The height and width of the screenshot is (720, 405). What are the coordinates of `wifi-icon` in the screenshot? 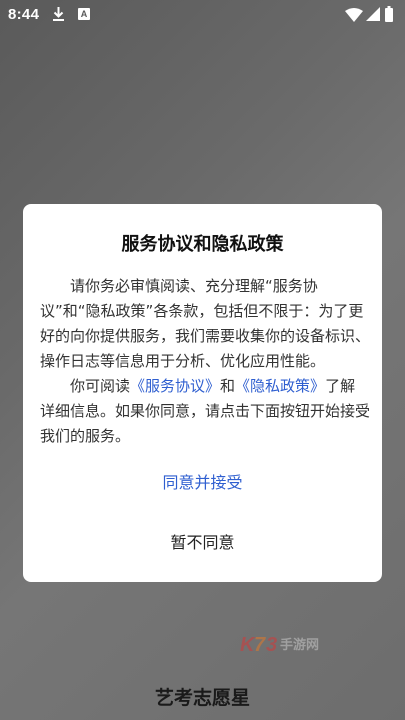 It's located at (354, 15).